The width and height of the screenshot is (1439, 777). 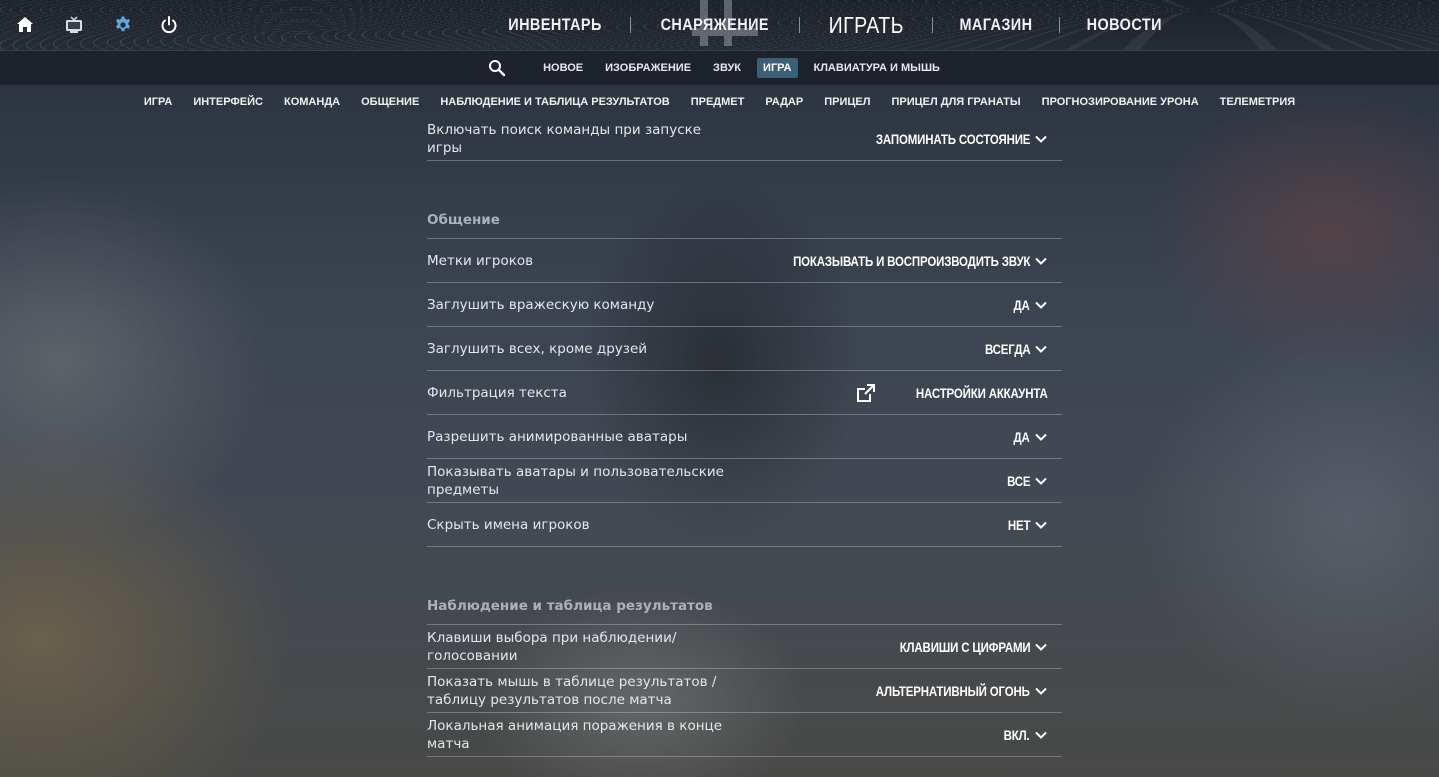 I want to click on tab-new: Новое, so click(x=563, y=68).